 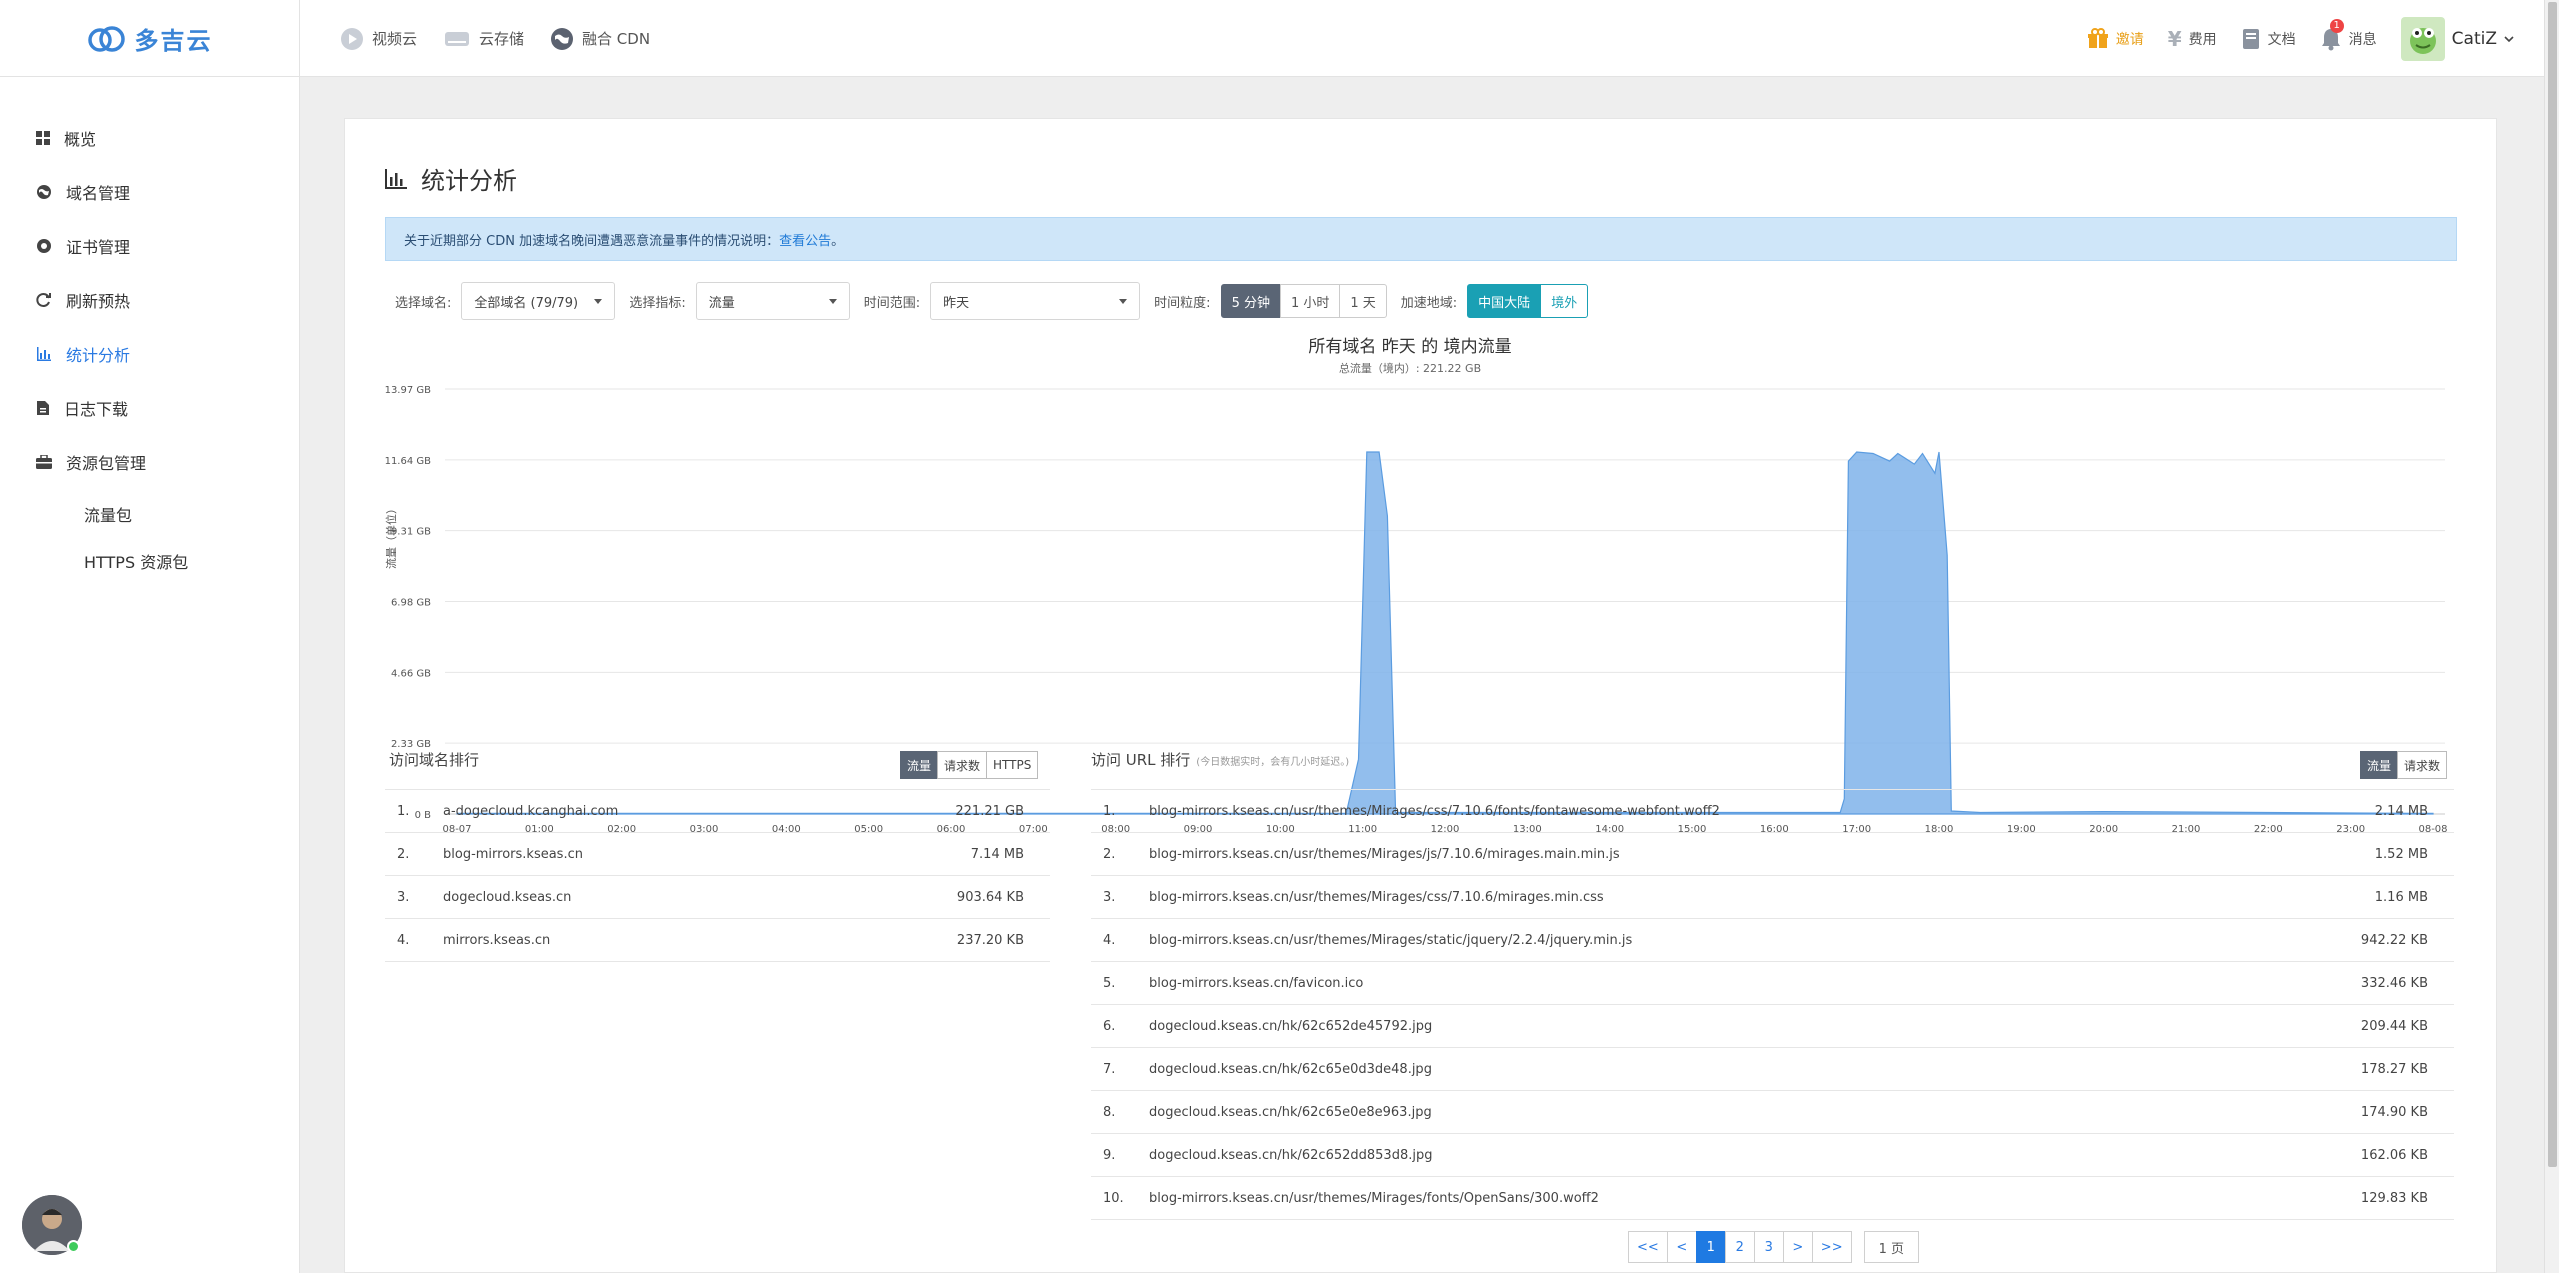 I want to click on row-name: dogecloud.kseas.cn/hk/62c652dd853d8.jpg, so click(x=1290, y=1155).